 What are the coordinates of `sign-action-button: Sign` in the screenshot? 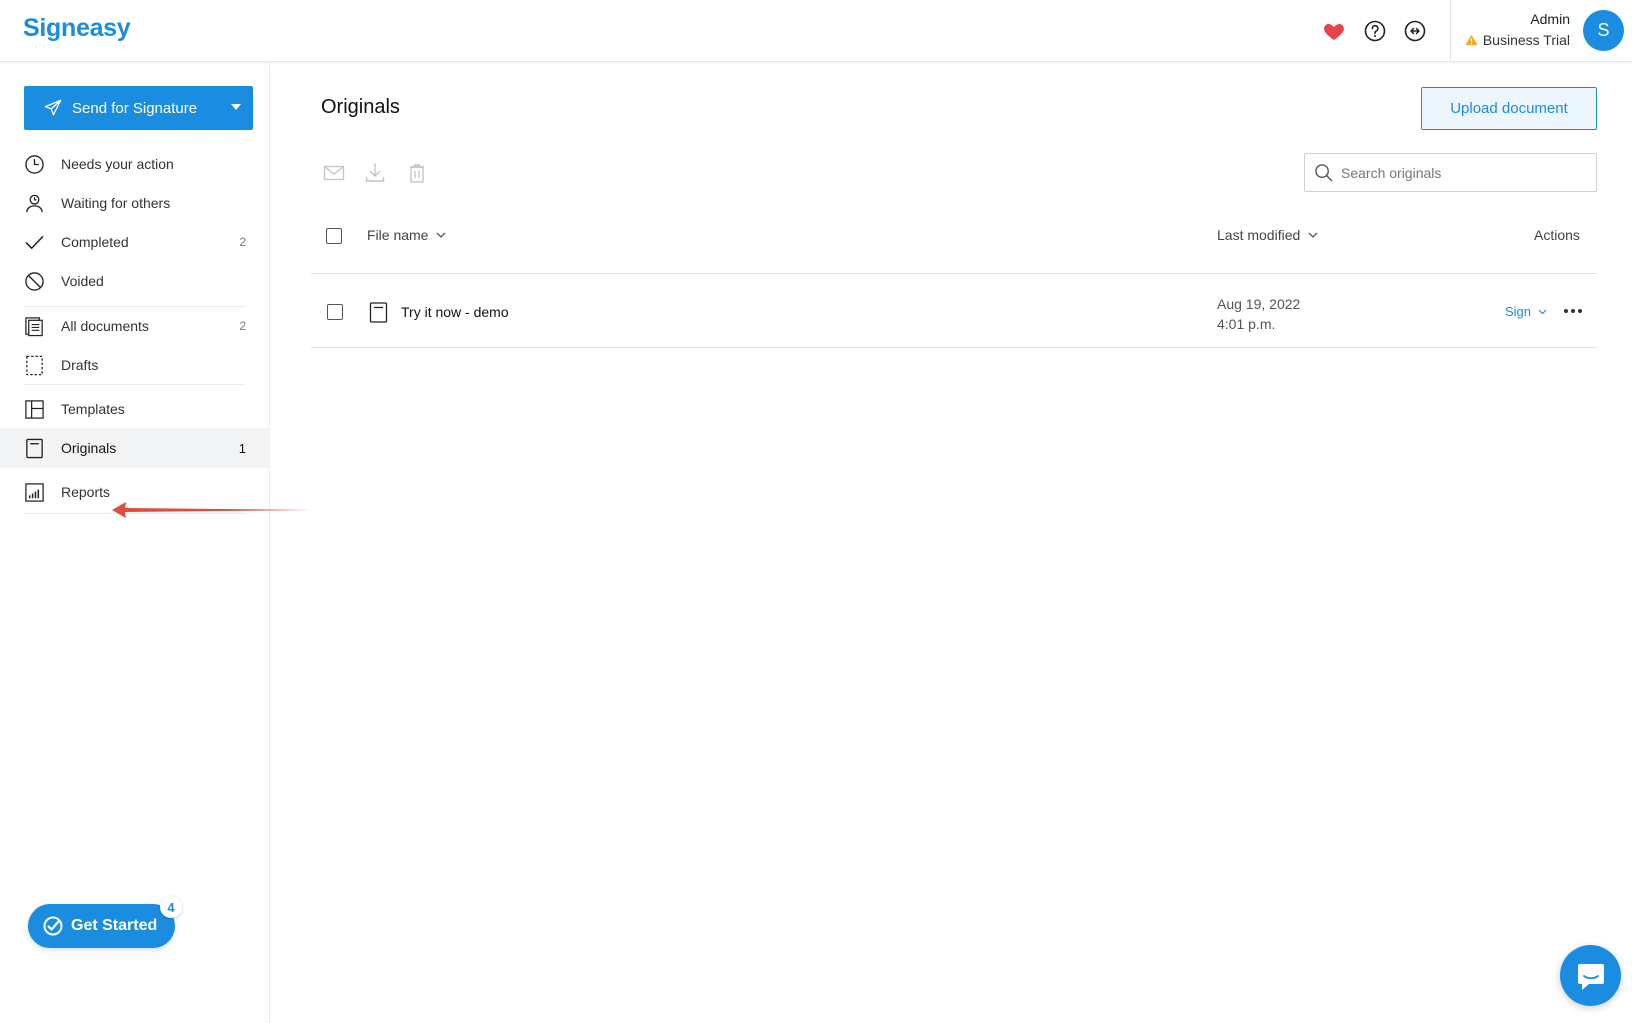 It's located at (1526, 311).